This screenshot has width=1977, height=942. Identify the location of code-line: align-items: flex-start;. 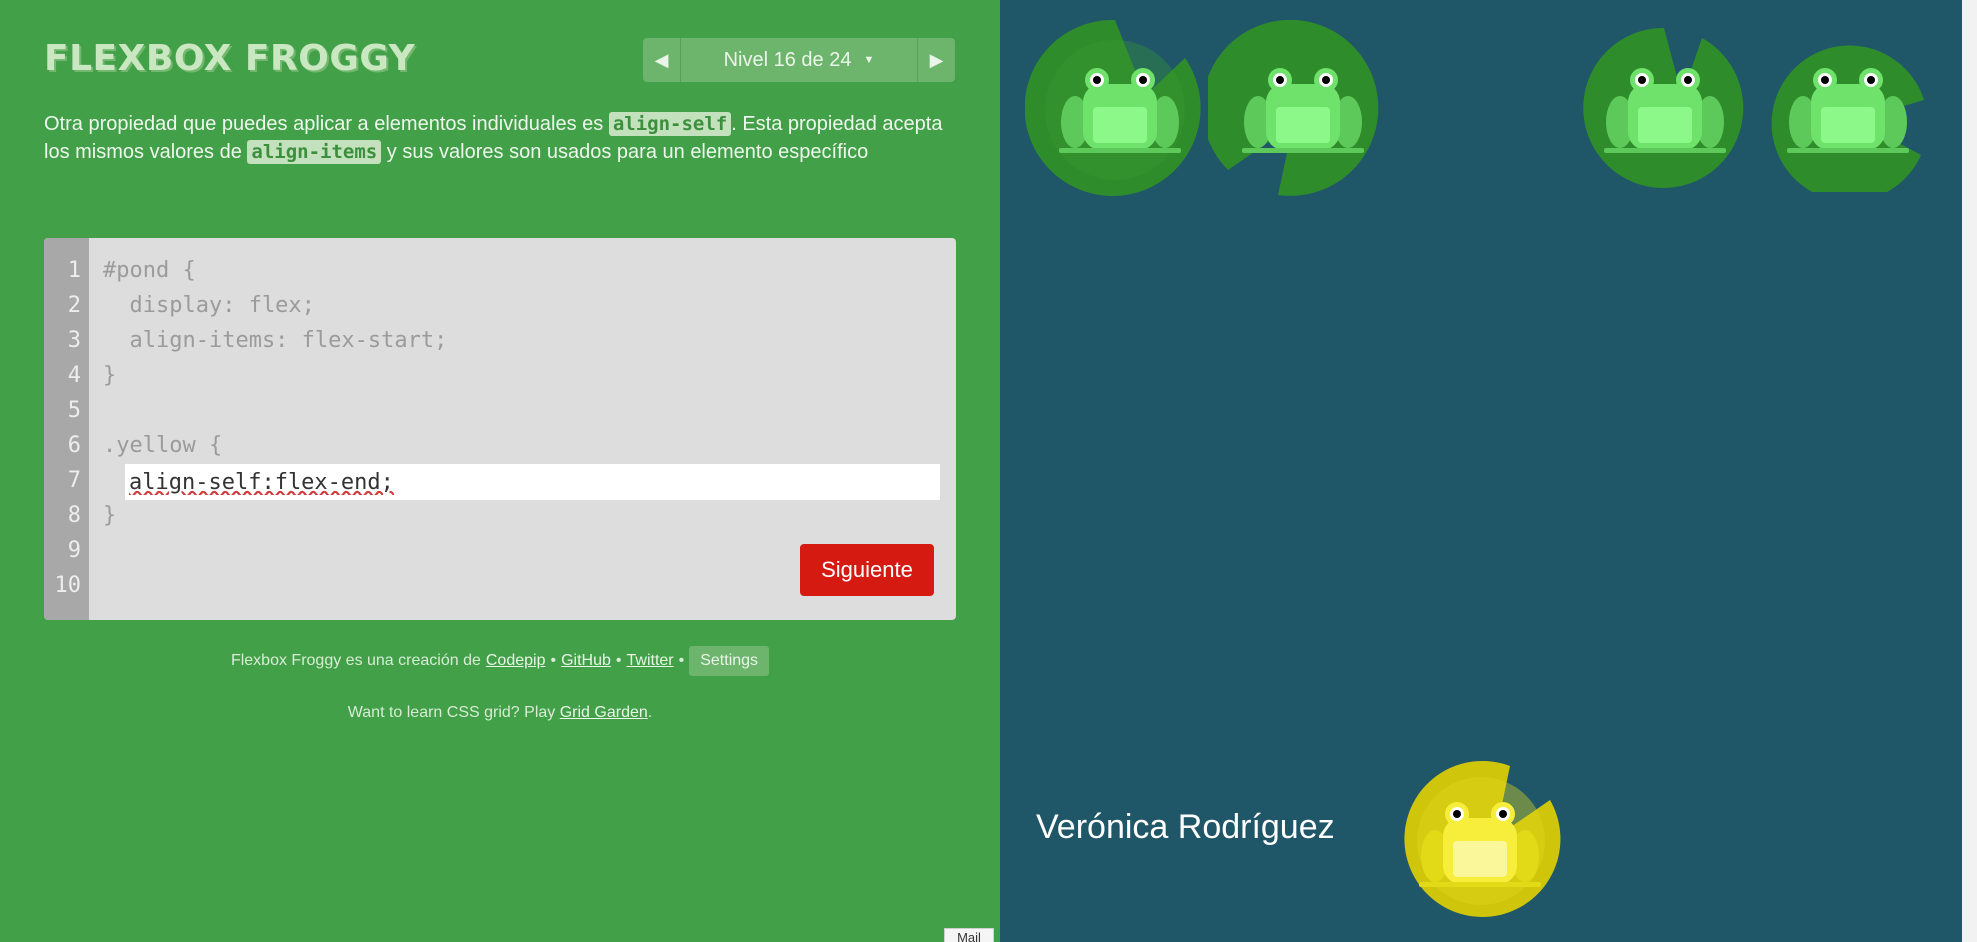
(275, 340).